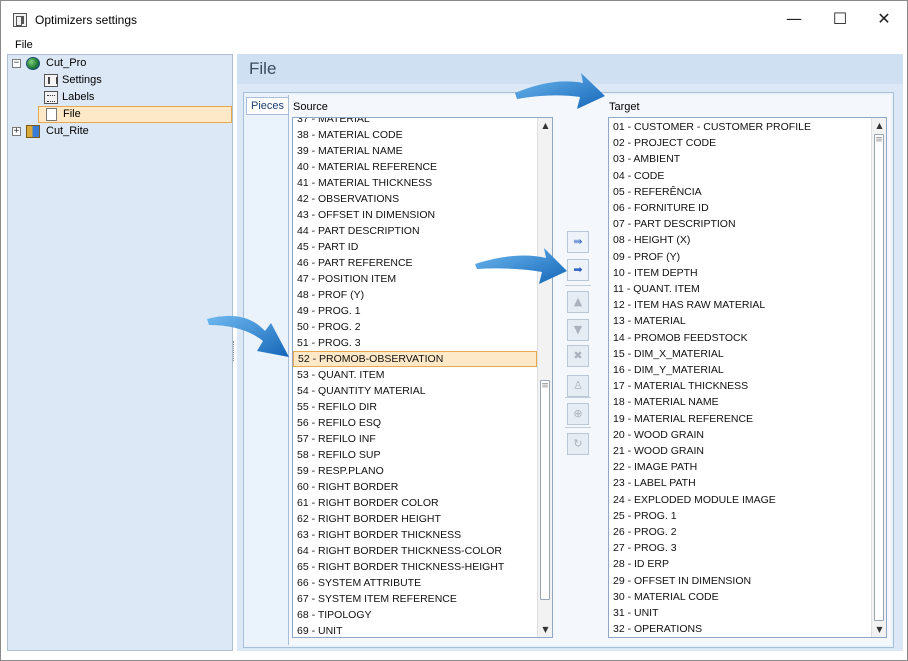  Describe the element at coordinates (740, 127) in the screenshot. I see `list-item: 01 - CUSTOMER - CUSTOMER PROFILE` at that location.